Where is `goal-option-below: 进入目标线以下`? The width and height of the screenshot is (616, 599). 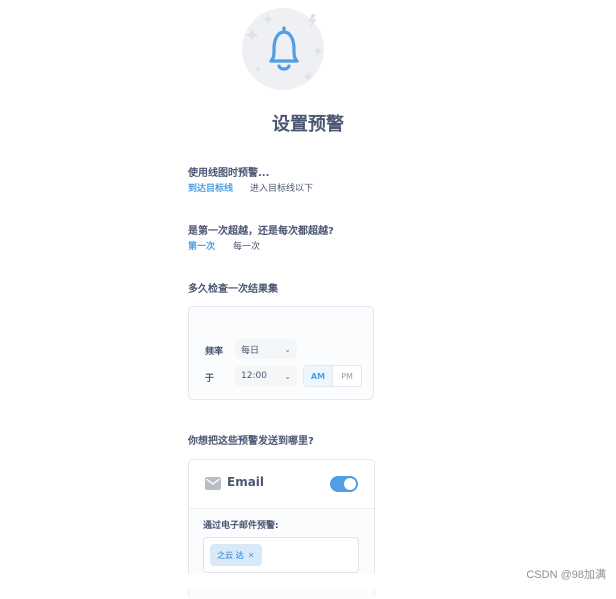 goal-option-below: 进入目标线以下 is located at coordinates (281, 187).